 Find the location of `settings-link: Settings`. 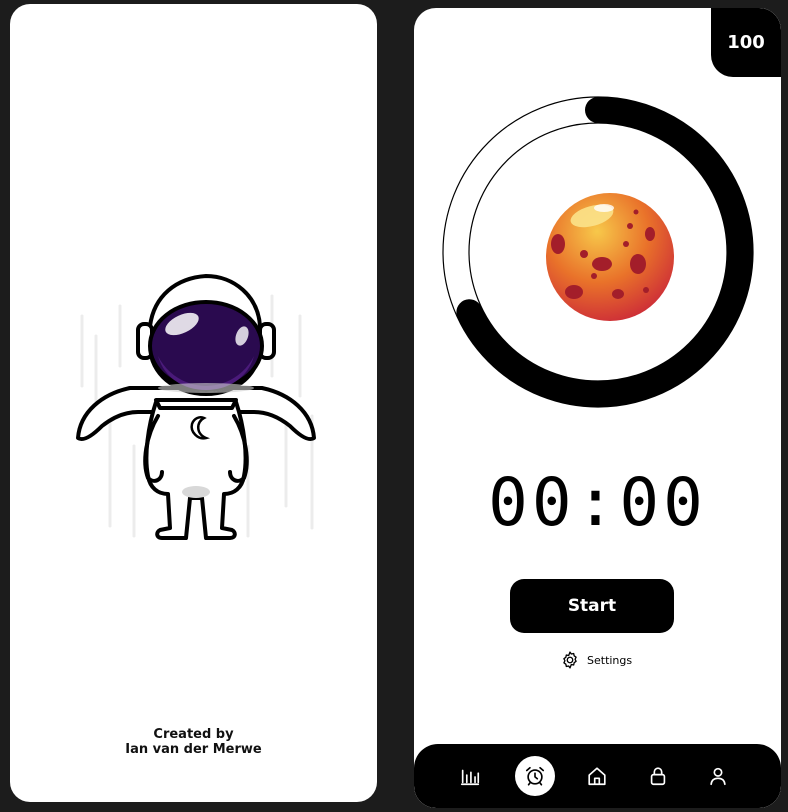

settings-link: Settings is located at coordinates (596, 660).